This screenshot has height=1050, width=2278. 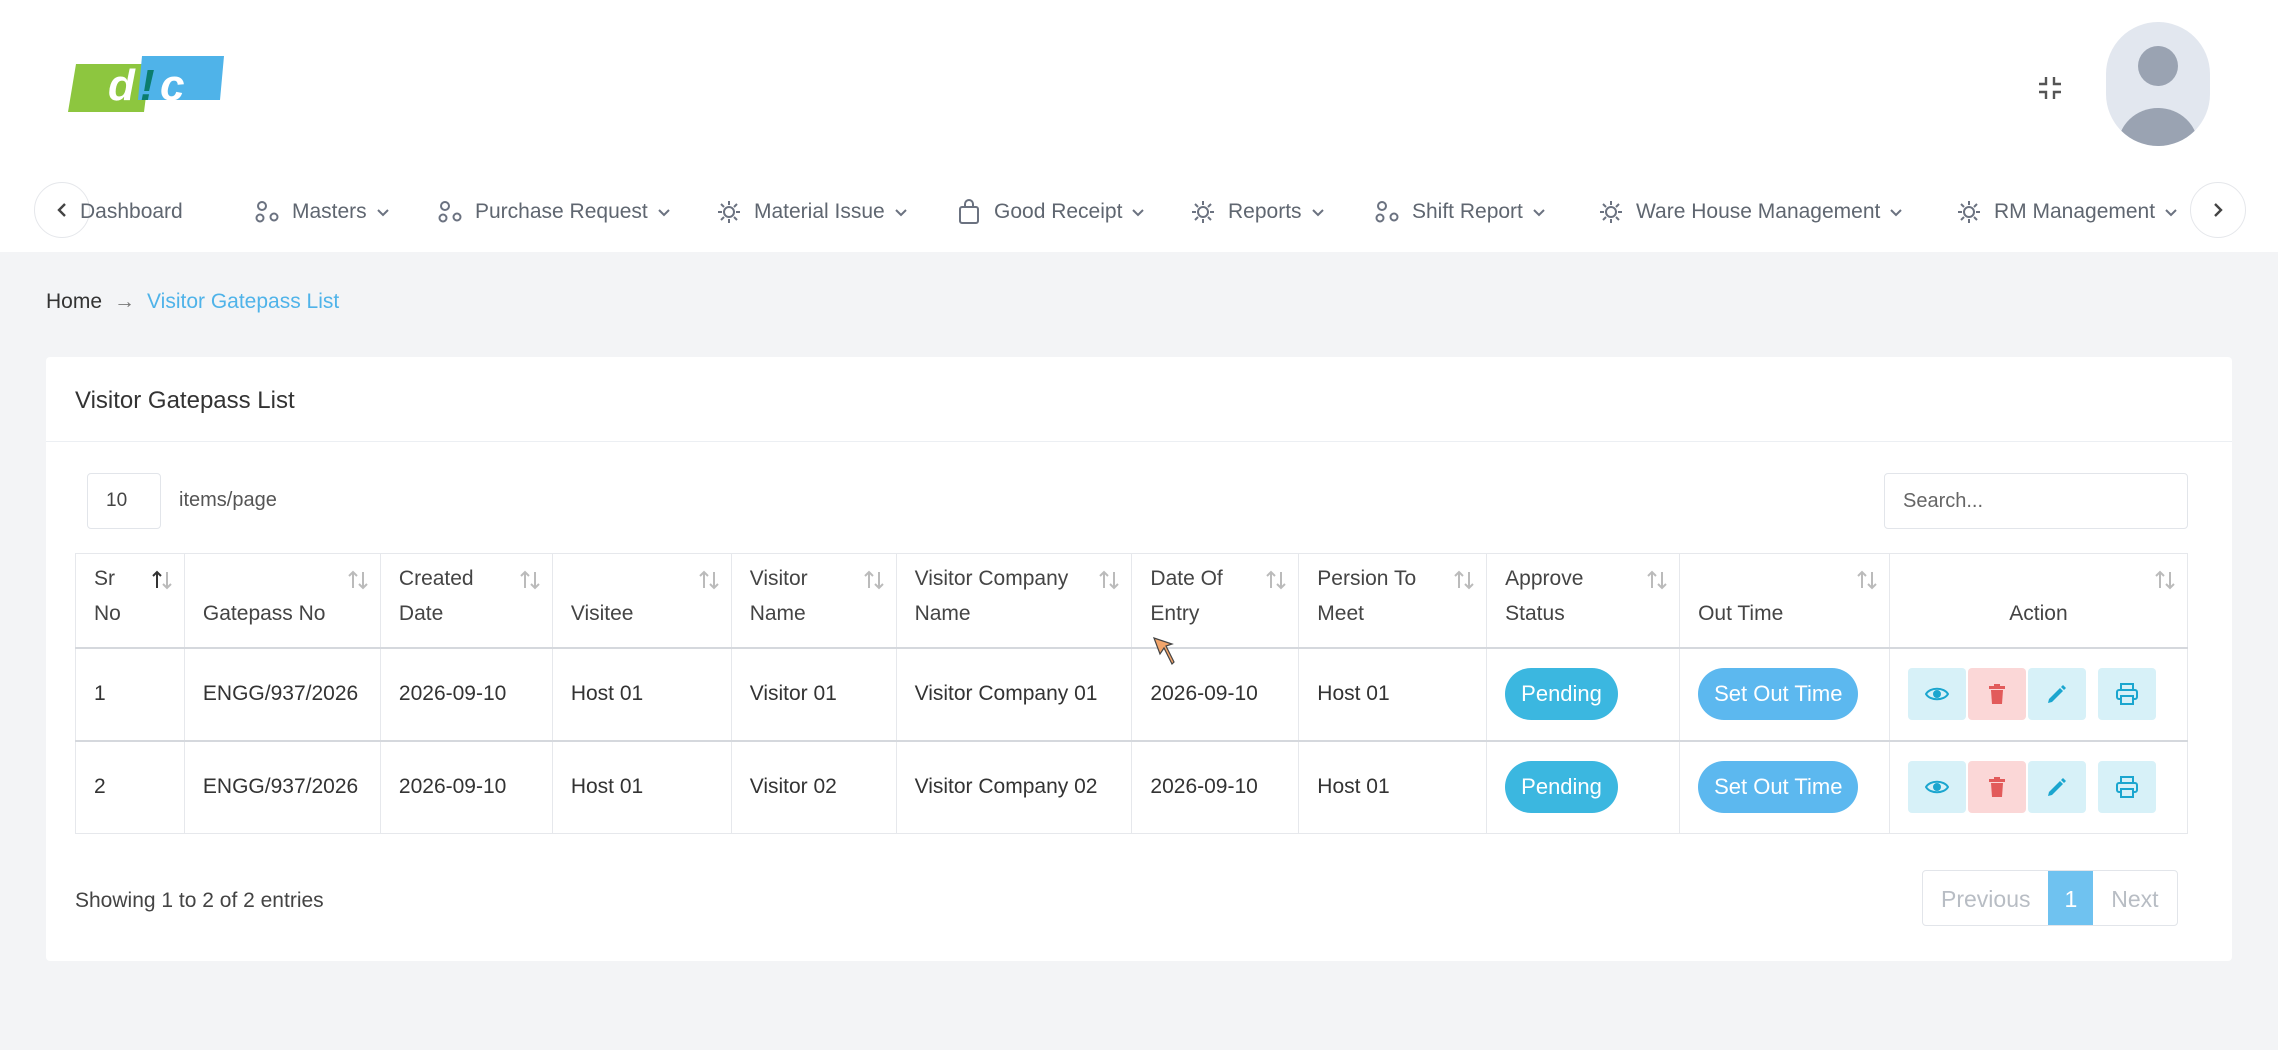 I want to click on column-header-action: Action, so click(x=2038, y=600).